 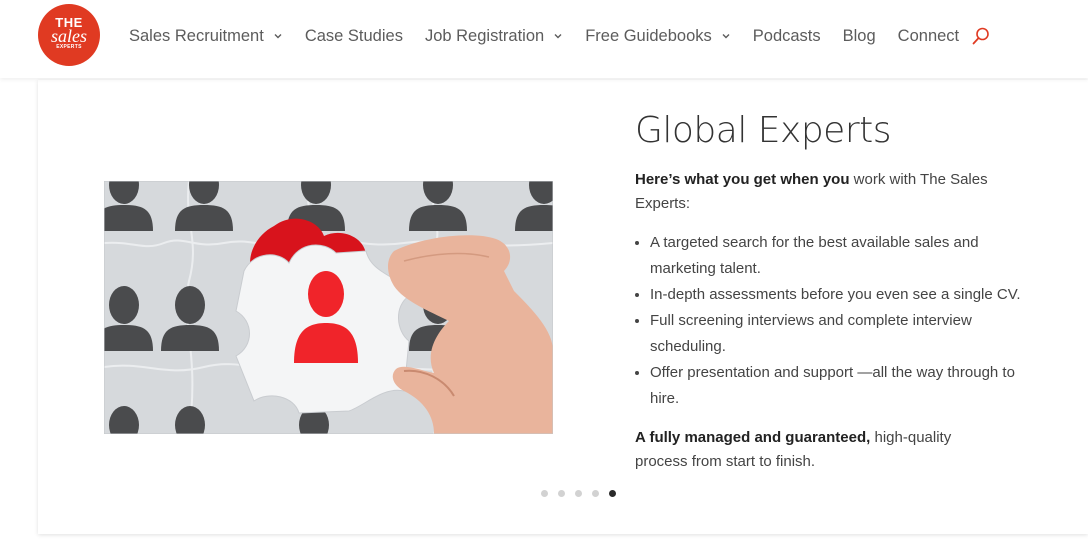 I want to click on nav-item-connect: Connect, so click(x=928, y=36).